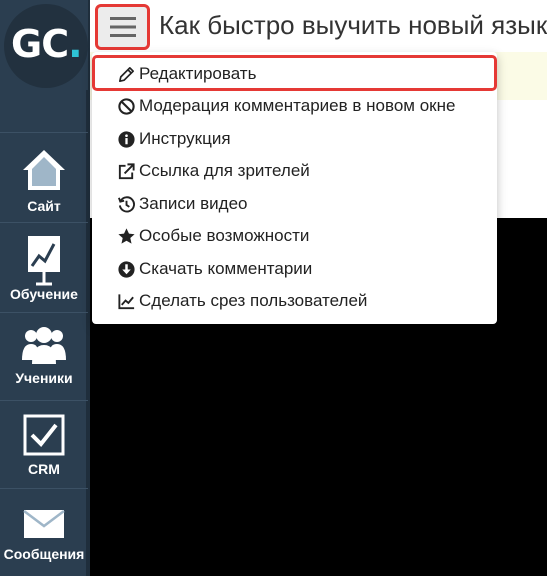 The image size is (547, 576). I want to click on sidebar-item-crm: CRM, so click(44, 445).